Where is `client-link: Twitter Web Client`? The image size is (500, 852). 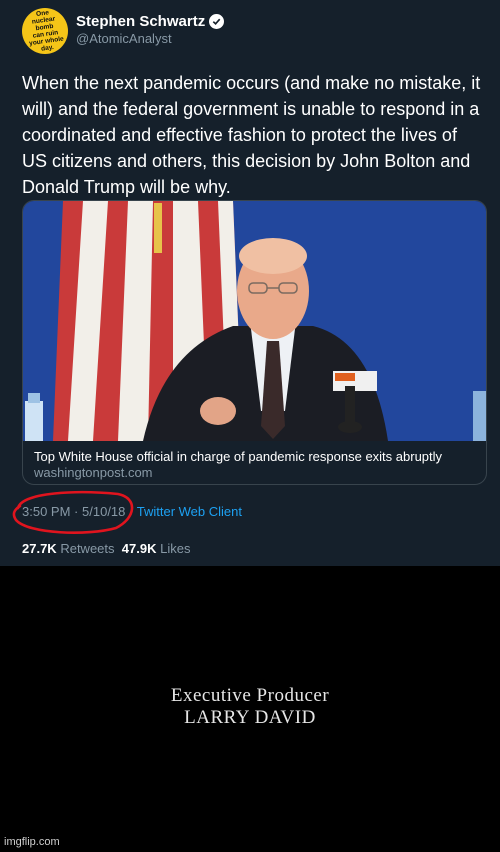
client-link: Twitter Web Client is located at coordinates (189, 511).